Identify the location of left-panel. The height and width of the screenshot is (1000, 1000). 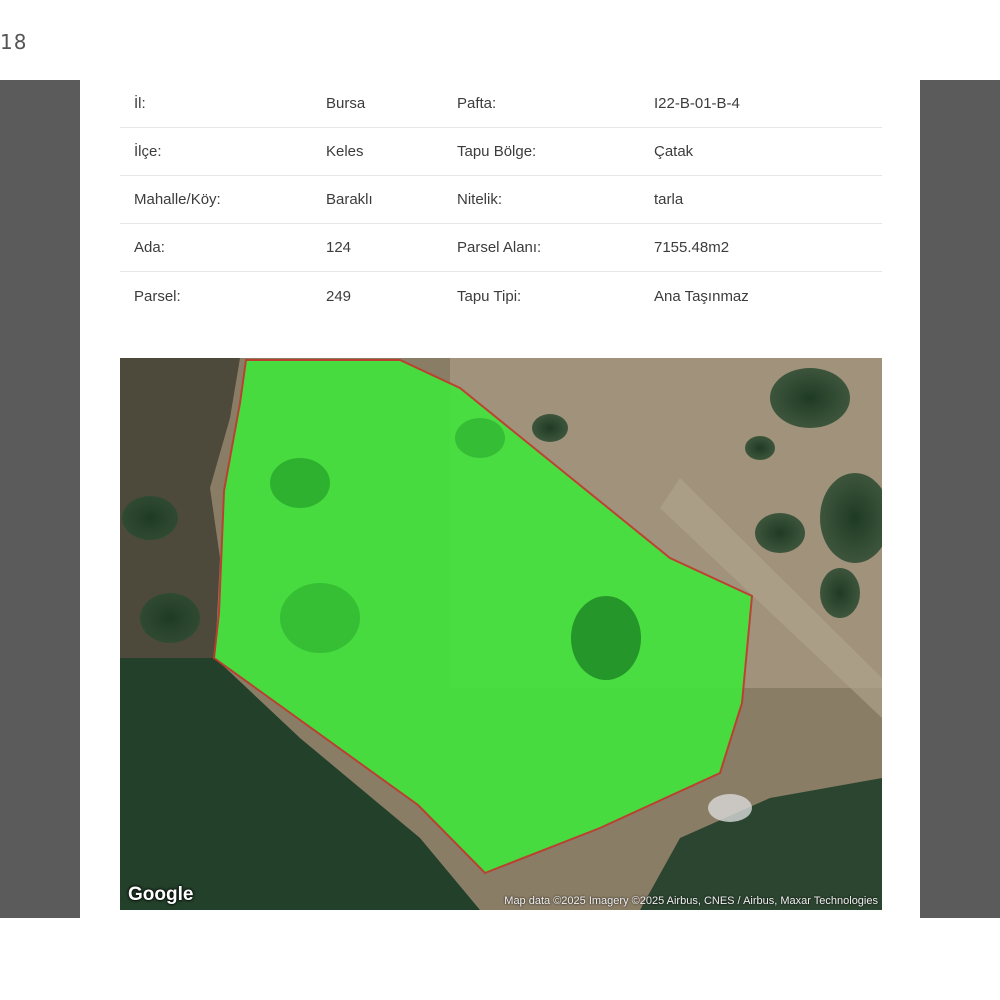
(40, 499).